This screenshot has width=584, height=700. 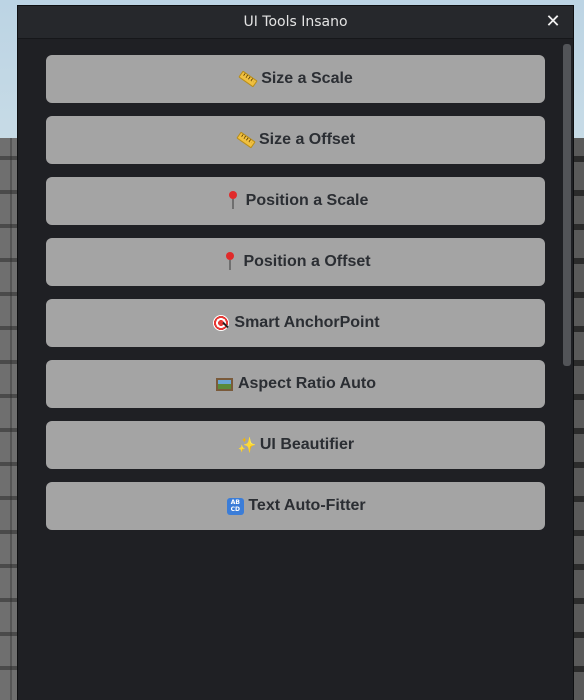 I want to click on size-scale-button: Size a Scale, so click(x=295, y=79).